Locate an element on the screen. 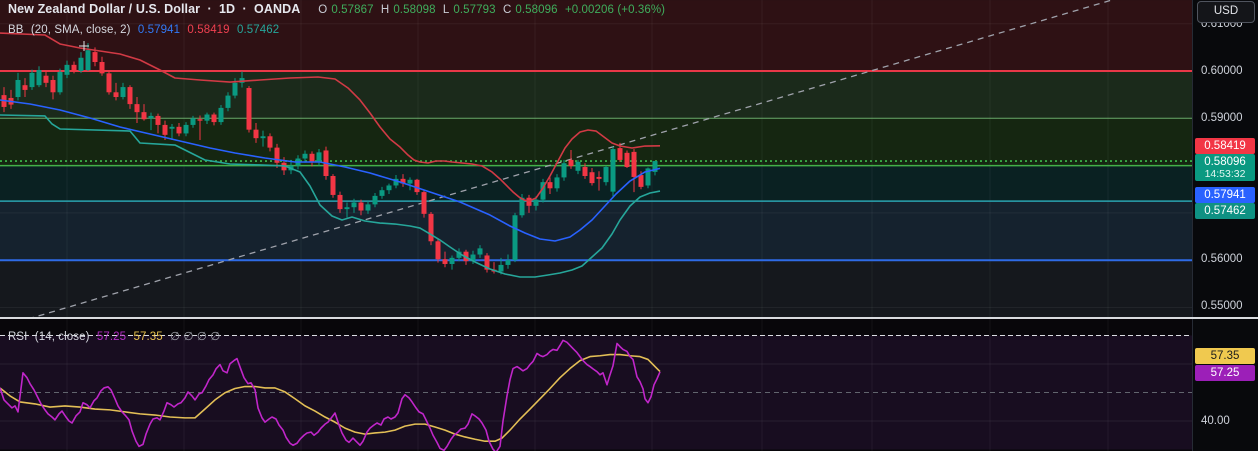 The height and width of the screenshot is (451, 1258). high-value: 0.58098 is located at coordinates (414, 10).